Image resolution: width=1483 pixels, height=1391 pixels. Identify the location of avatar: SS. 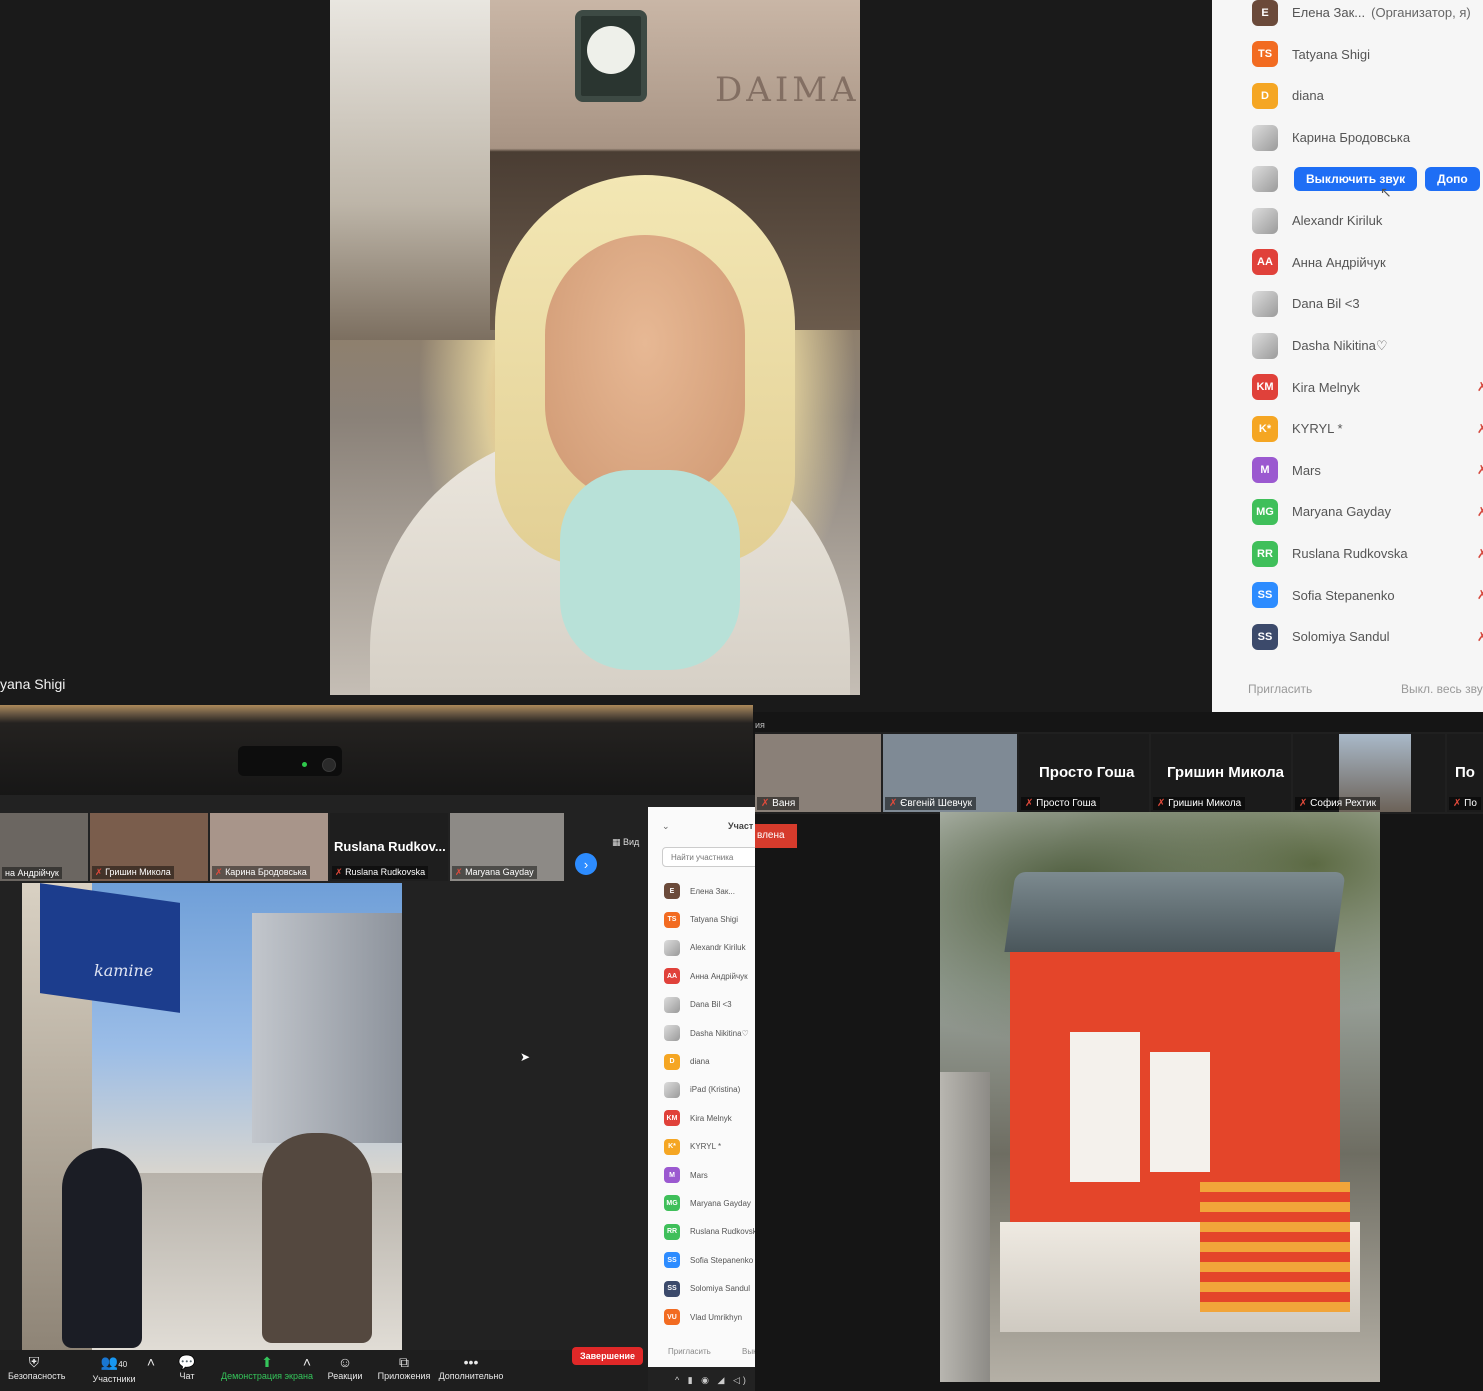
(672, 1288).